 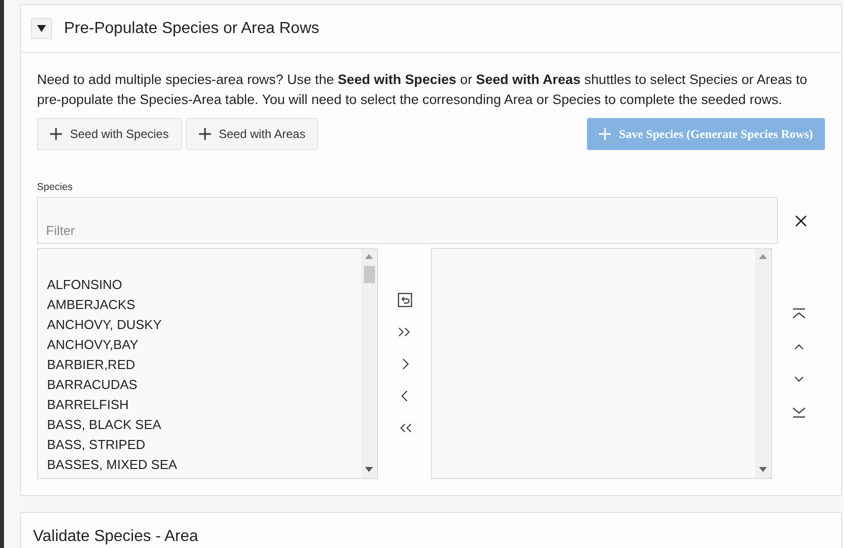 I want to click on seed-button: Seed with Areas, so click(x=252, y=134).